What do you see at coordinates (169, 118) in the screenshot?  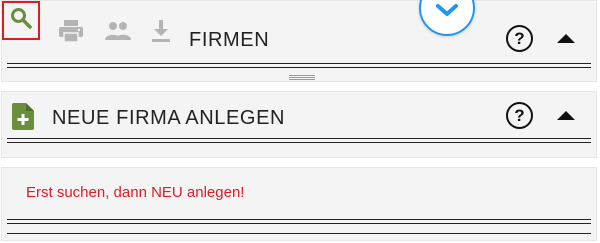 I see `panel-title-new-company: NEUE FIRMA ANLEGEN` at bounding box center [169, 118].